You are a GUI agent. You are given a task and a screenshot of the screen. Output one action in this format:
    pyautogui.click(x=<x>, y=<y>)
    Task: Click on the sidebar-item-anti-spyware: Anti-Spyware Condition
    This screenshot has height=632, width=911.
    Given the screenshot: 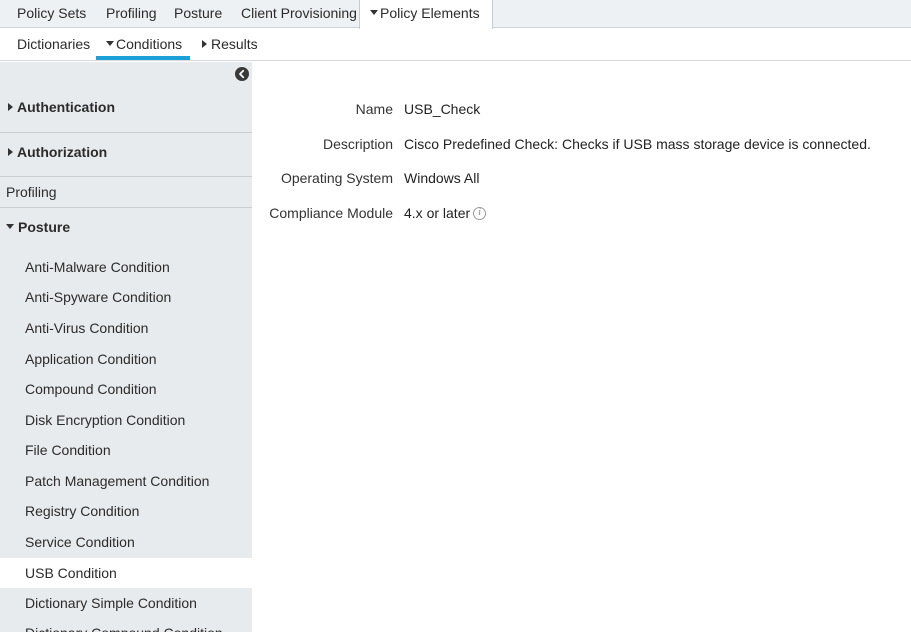 What is the action you would take?
    pyautogui.click(x=126, y=297)
    